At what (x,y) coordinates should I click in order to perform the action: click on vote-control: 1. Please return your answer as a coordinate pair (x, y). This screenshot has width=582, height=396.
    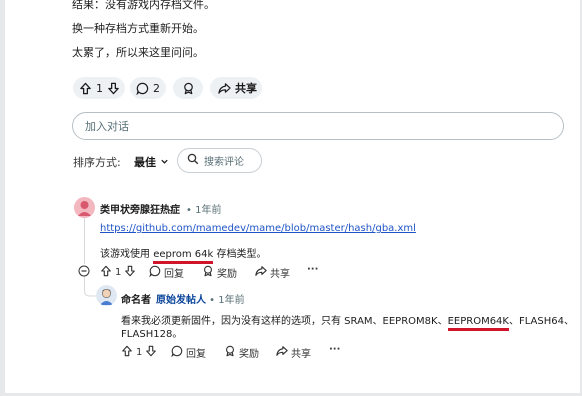
    Looking at the image, I should click on (99, 88).